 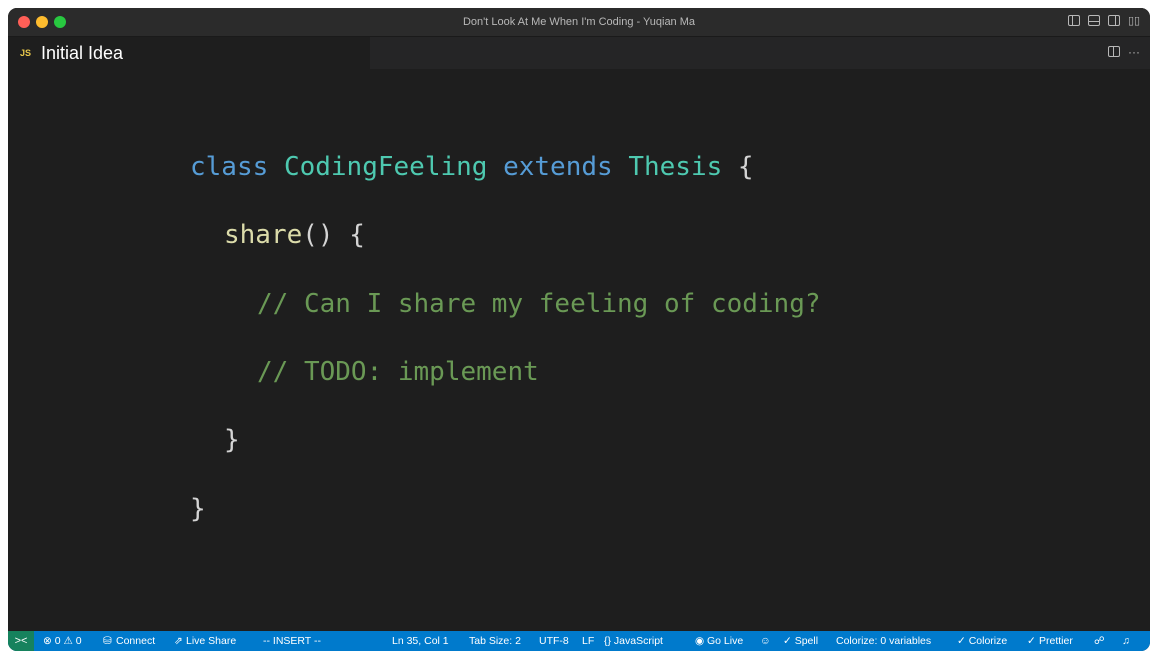 I want to click on problems-indicator: ⊗ 0 ⚠ 0, so click(x=62, y=641).